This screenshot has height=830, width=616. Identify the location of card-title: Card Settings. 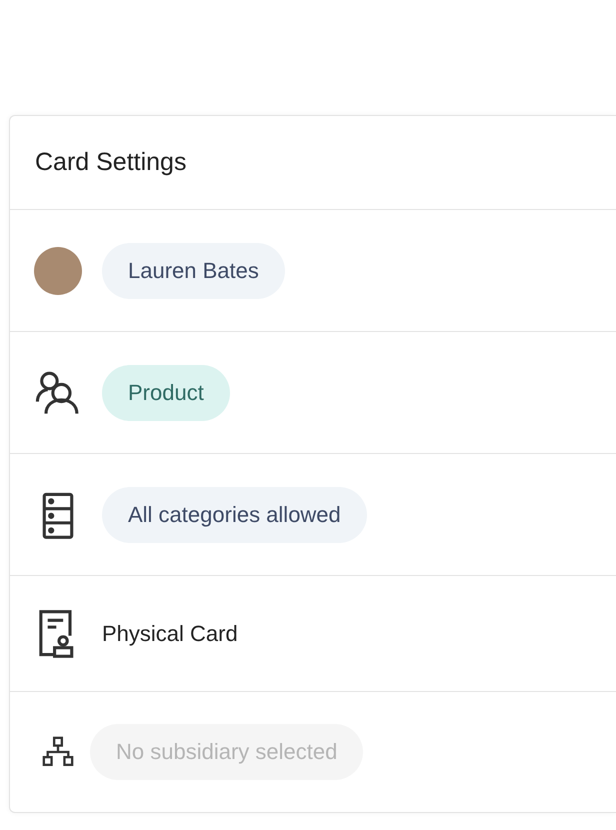
(110, 162).